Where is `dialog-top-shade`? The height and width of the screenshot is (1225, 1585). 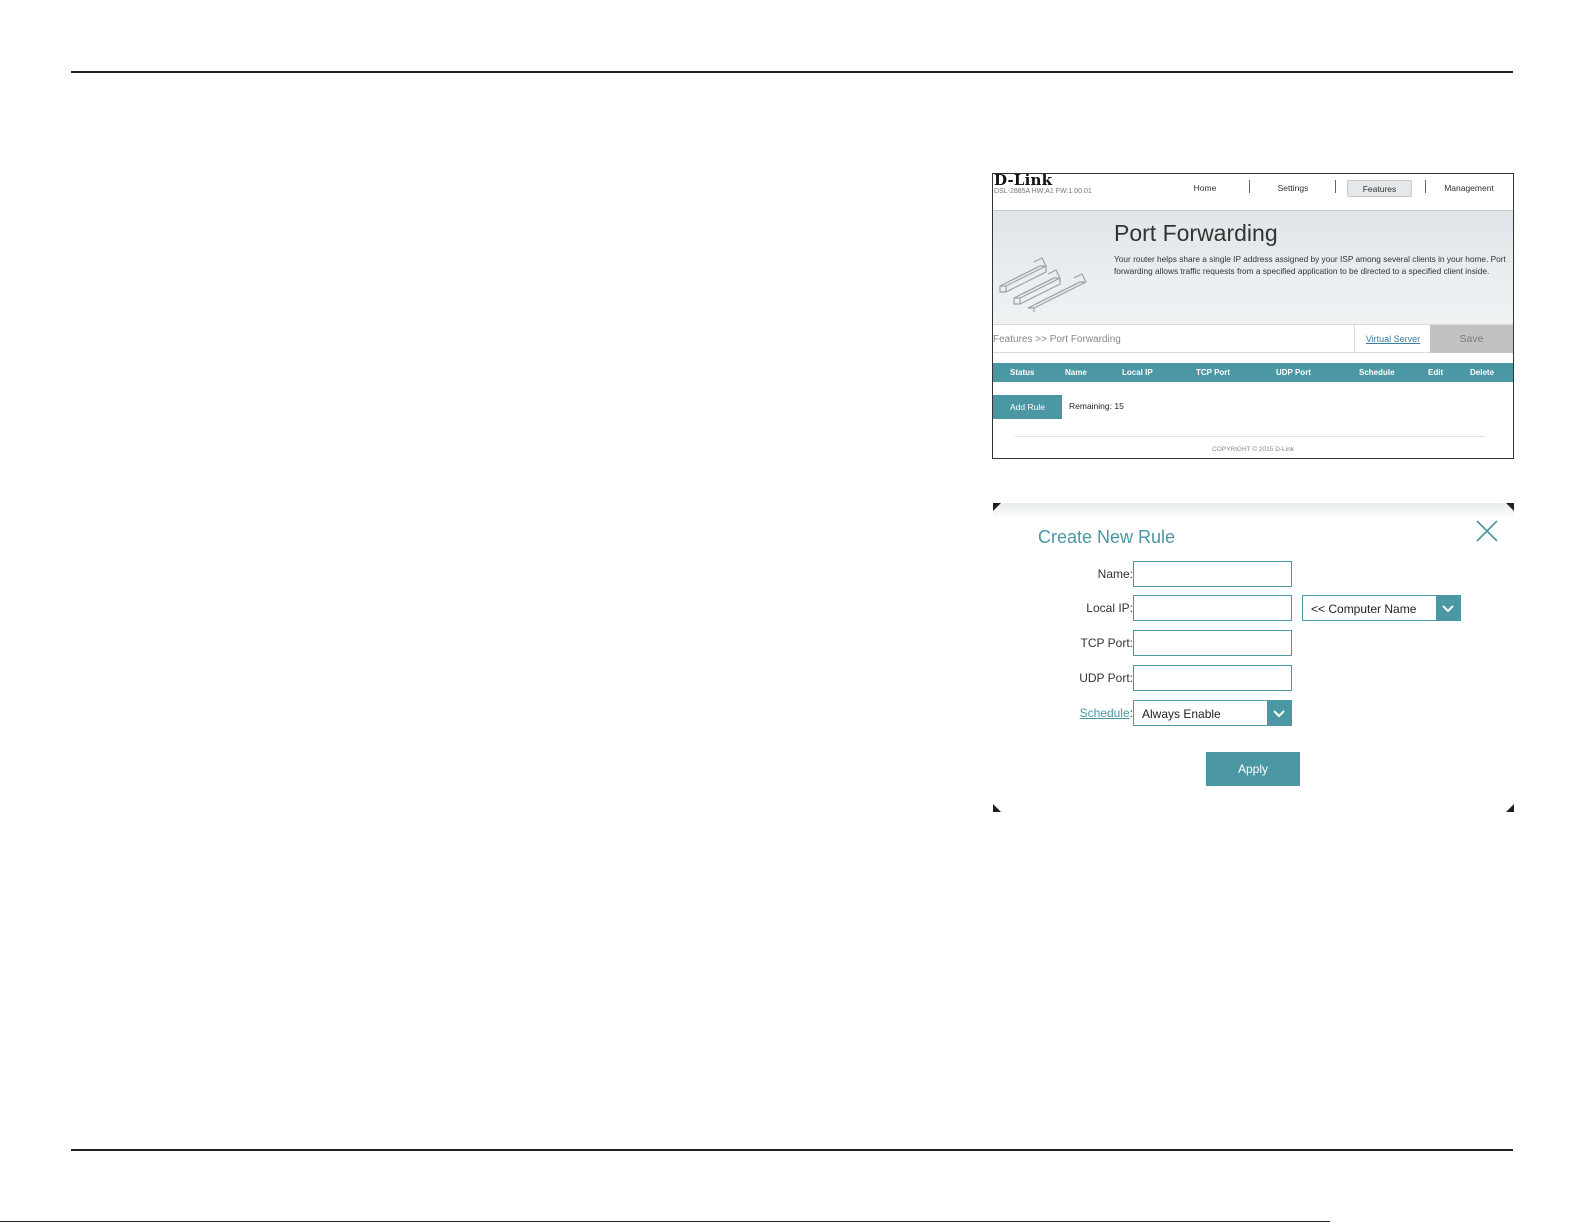 dialog-top-shade is located at coordinates (1253, 511).